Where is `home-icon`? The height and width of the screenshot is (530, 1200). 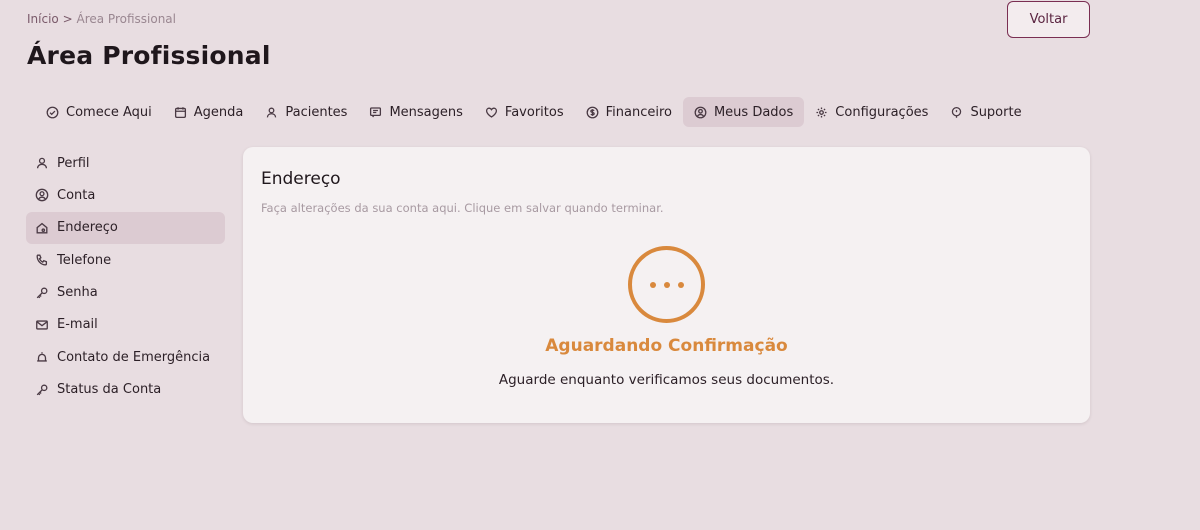 home-icon is located at coordinates (42, 228).